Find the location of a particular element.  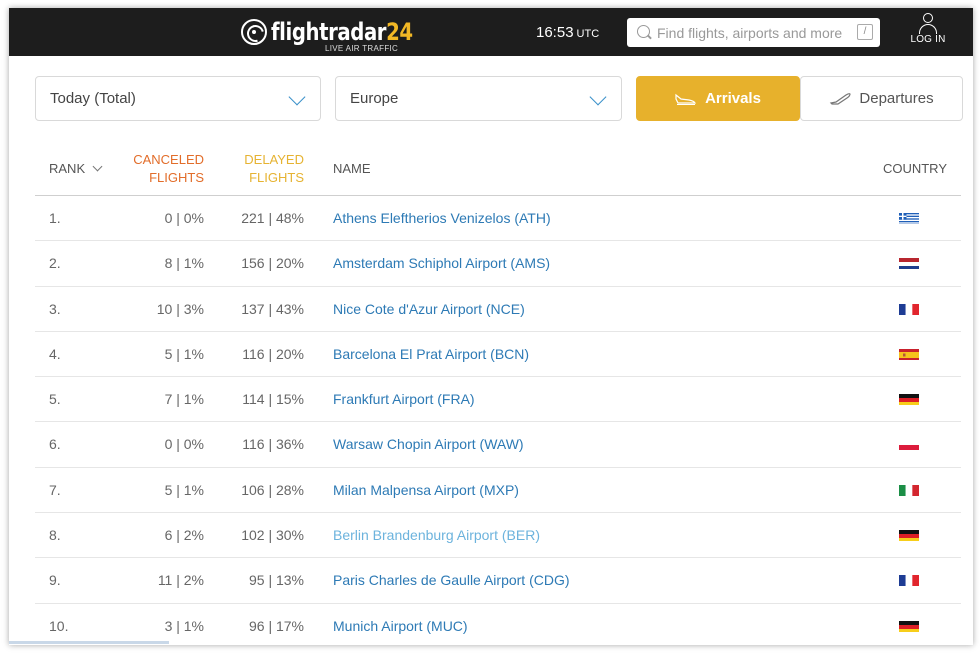

delayed-flights-cell: 114 | 15% is located at coordinates (273, 399).